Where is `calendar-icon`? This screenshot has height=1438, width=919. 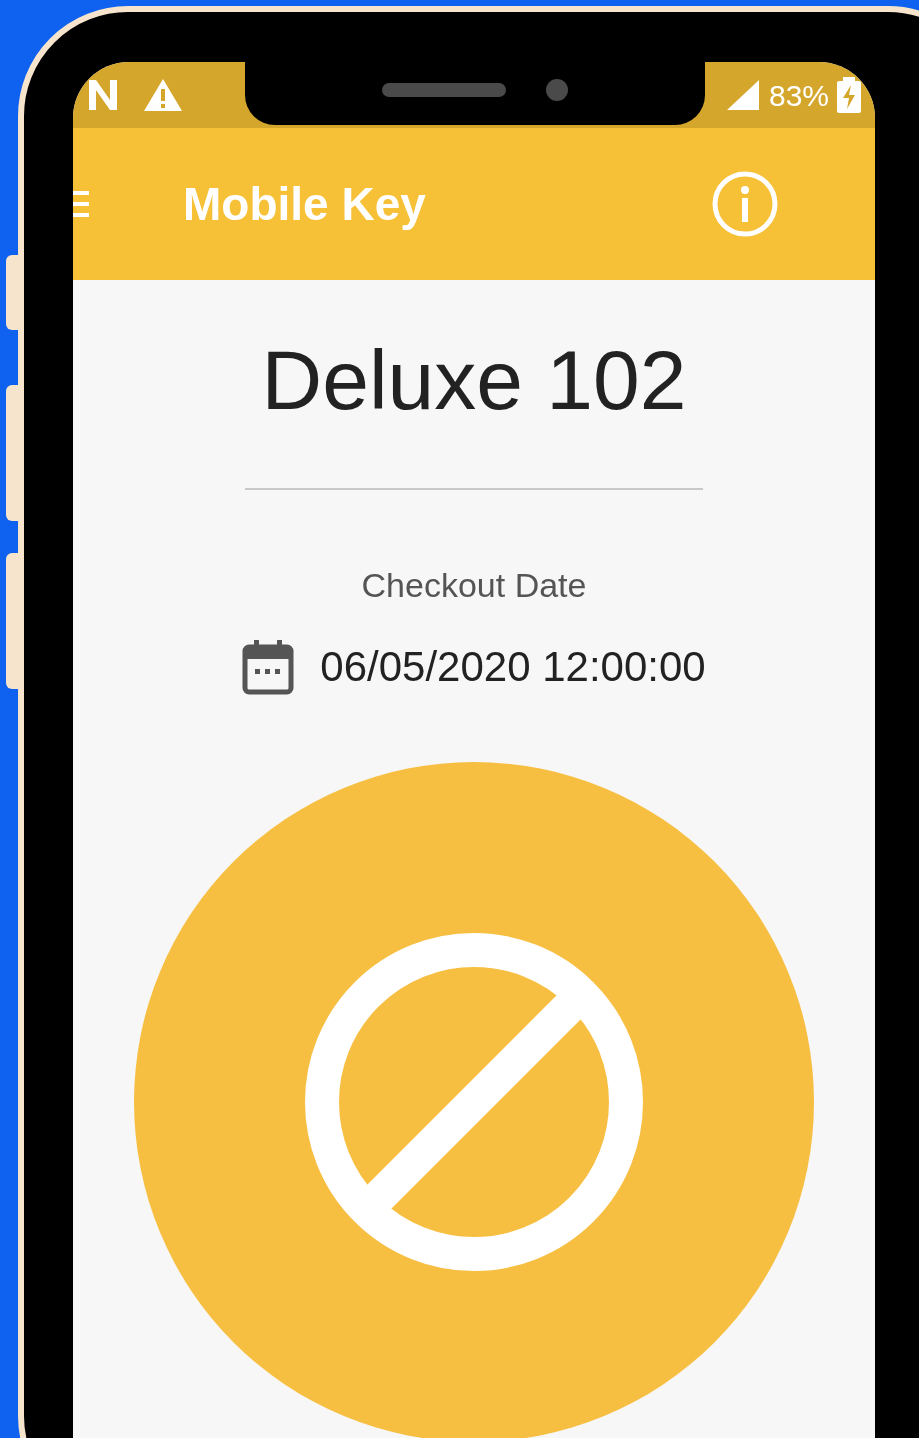
calendar-icon is located at coordinates (268, 666).